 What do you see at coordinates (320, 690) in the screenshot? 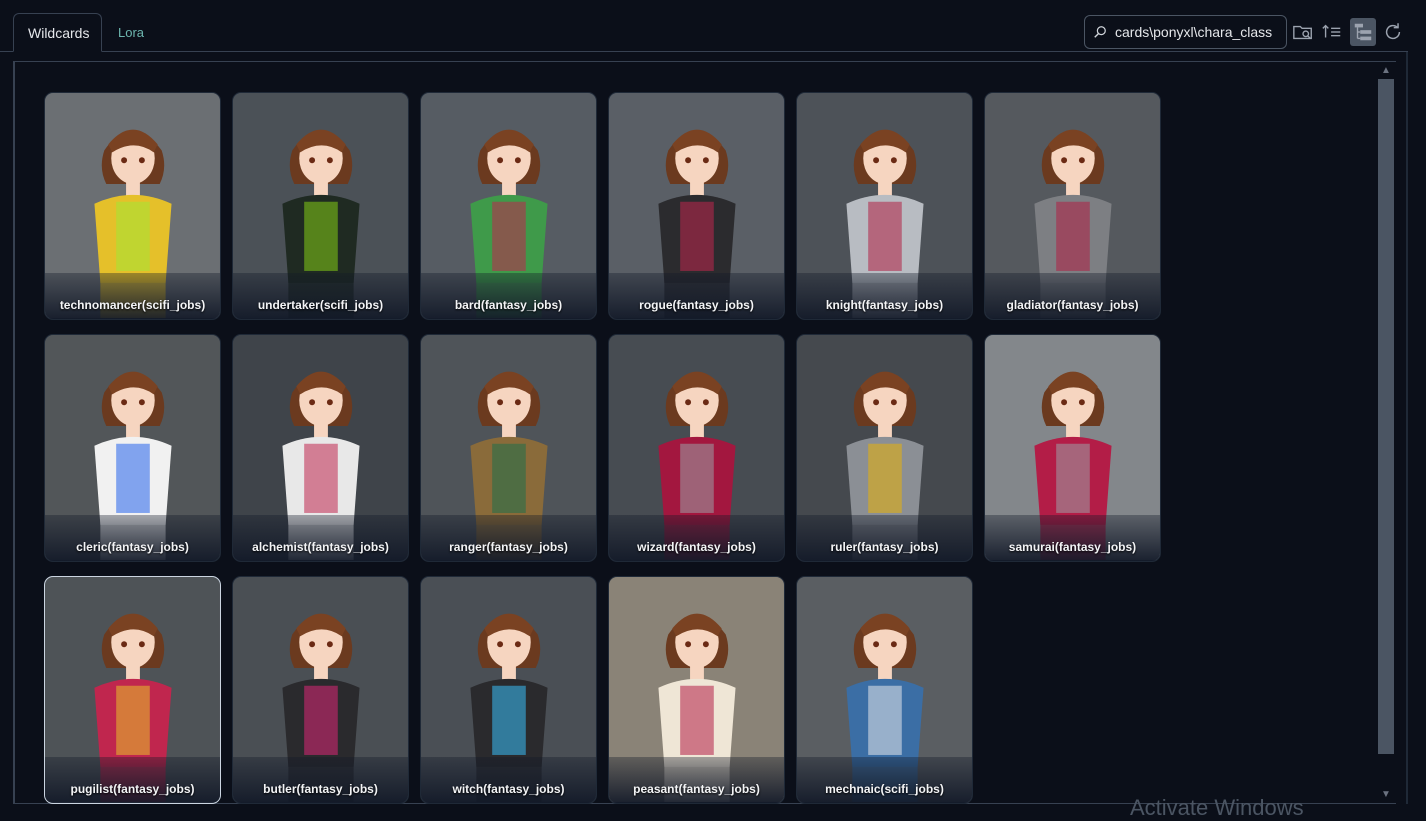
I see `wildcard-card: butler(fantasy_jobs)` at bounding box center [320, 690].